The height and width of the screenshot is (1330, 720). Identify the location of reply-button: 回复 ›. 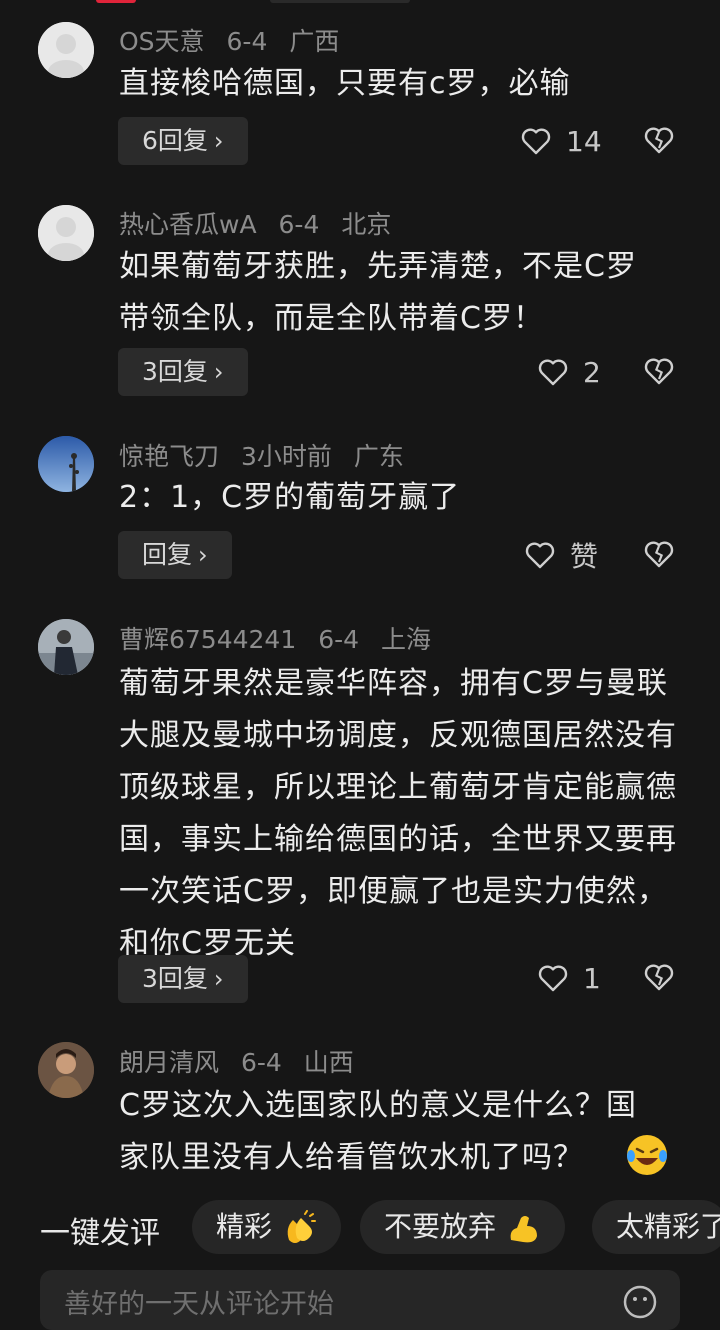
(175, 555).